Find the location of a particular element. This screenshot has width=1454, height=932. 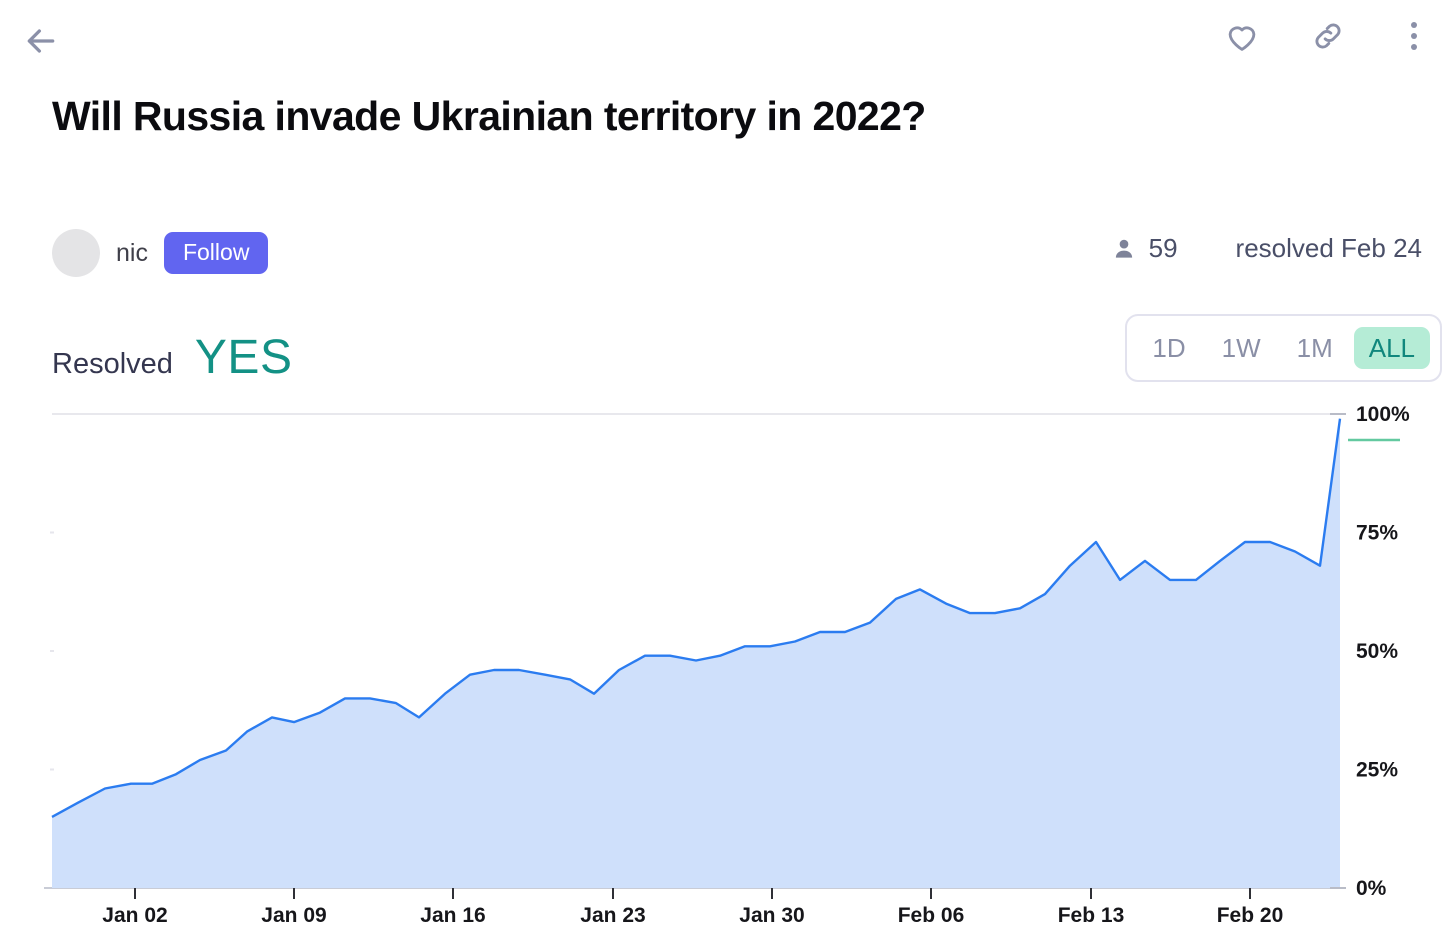

back-arrow-icon is located at coordinates (41, 41).